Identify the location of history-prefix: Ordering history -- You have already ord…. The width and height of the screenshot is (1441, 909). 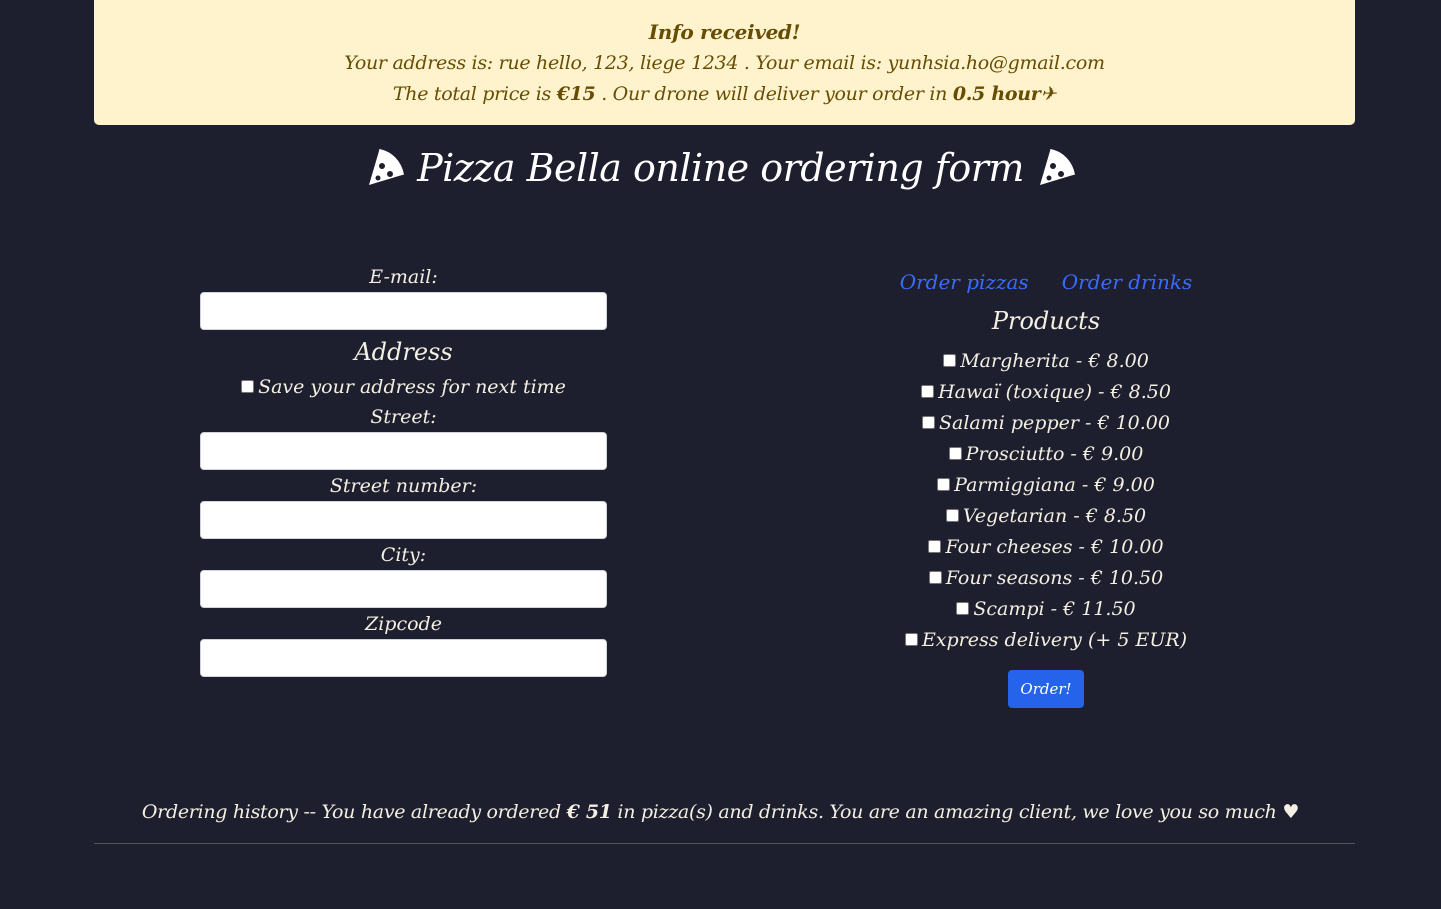
(354, 812).